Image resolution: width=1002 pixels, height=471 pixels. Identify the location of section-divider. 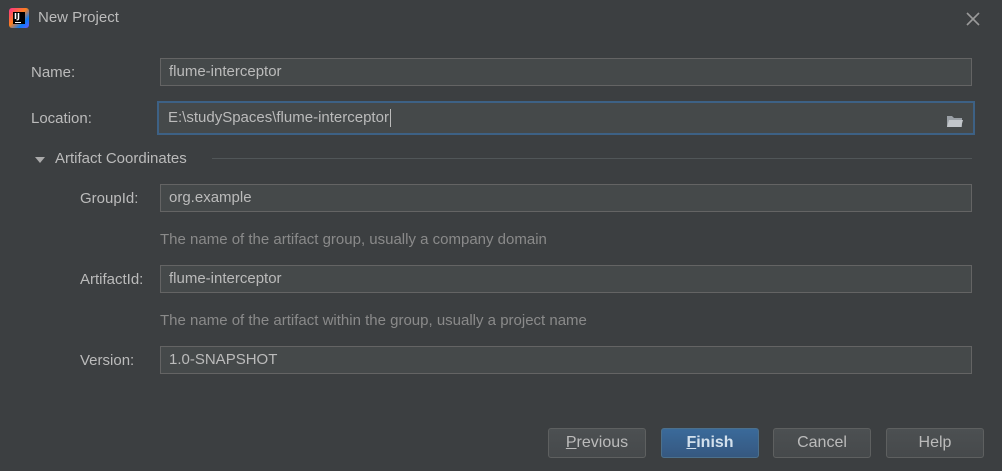
(592, 158).